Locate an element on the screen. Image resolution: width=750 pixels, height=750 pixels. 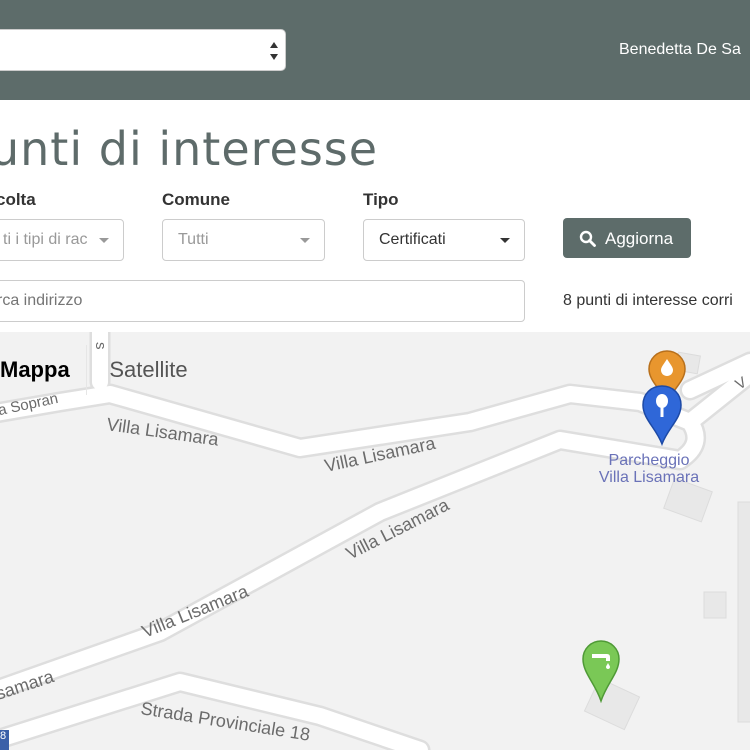
map-corner-badge: 8 is located at coordinates (4, 740).